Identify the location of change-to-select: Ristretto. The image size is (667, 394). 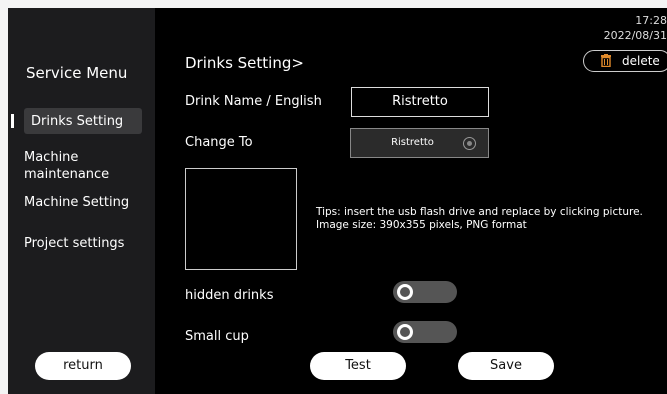
(419, 143).